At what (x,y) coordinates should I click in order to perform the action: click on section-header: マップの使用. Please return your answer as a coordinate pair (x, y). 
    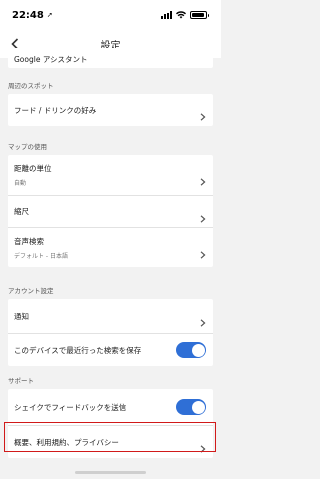
    Looking at the image, I should click on (27, 147).